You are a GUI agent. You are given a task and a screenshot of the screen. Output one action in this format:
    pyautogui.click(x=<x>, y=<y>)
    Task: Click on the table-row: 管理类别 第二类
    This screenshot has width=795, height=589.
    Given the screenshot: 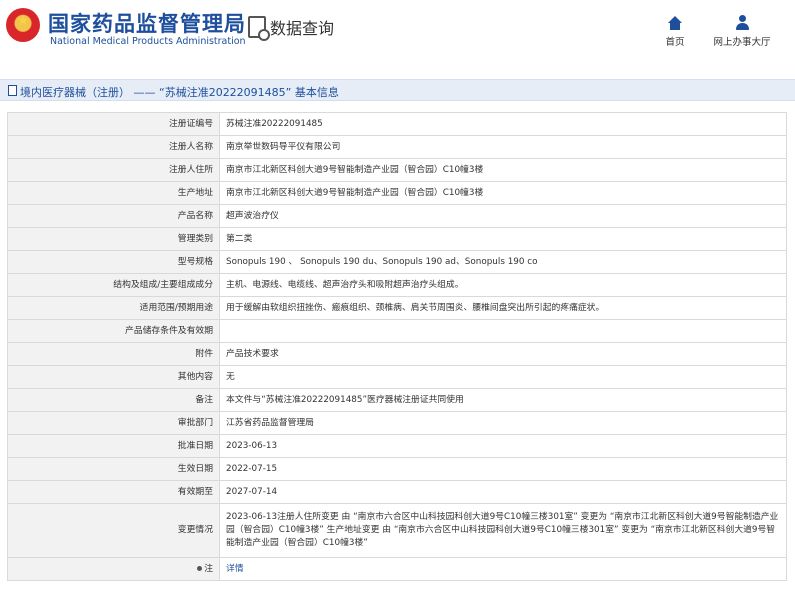 What is the action you would take?
    pyautogui.click(x=397, y=239)
    